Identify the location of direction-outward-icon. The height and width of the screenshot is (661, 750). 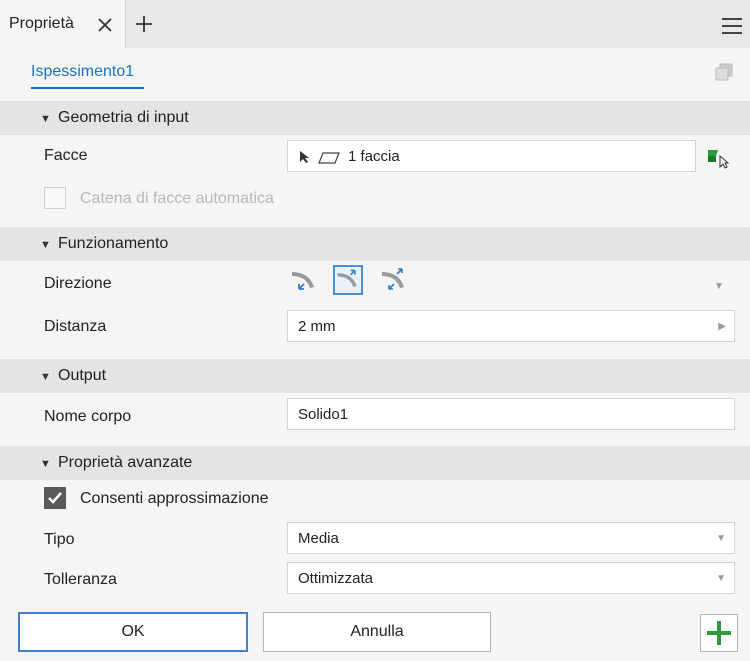
(304, 280).